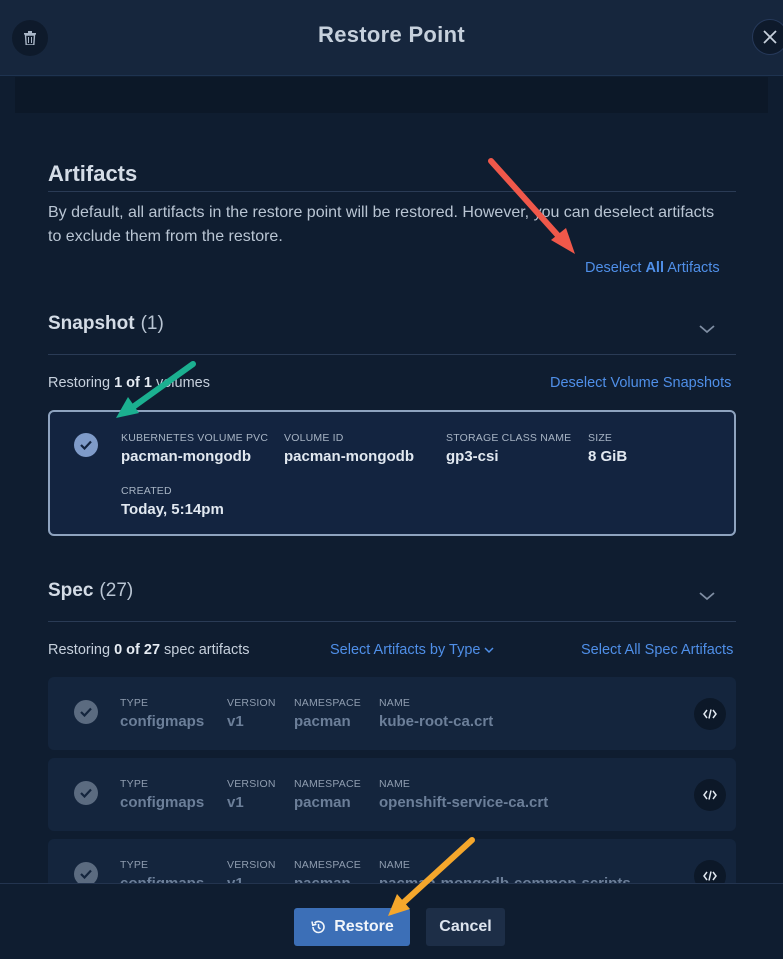  I want to click on deselect-all-pre: Deselect, so click(615, 268).